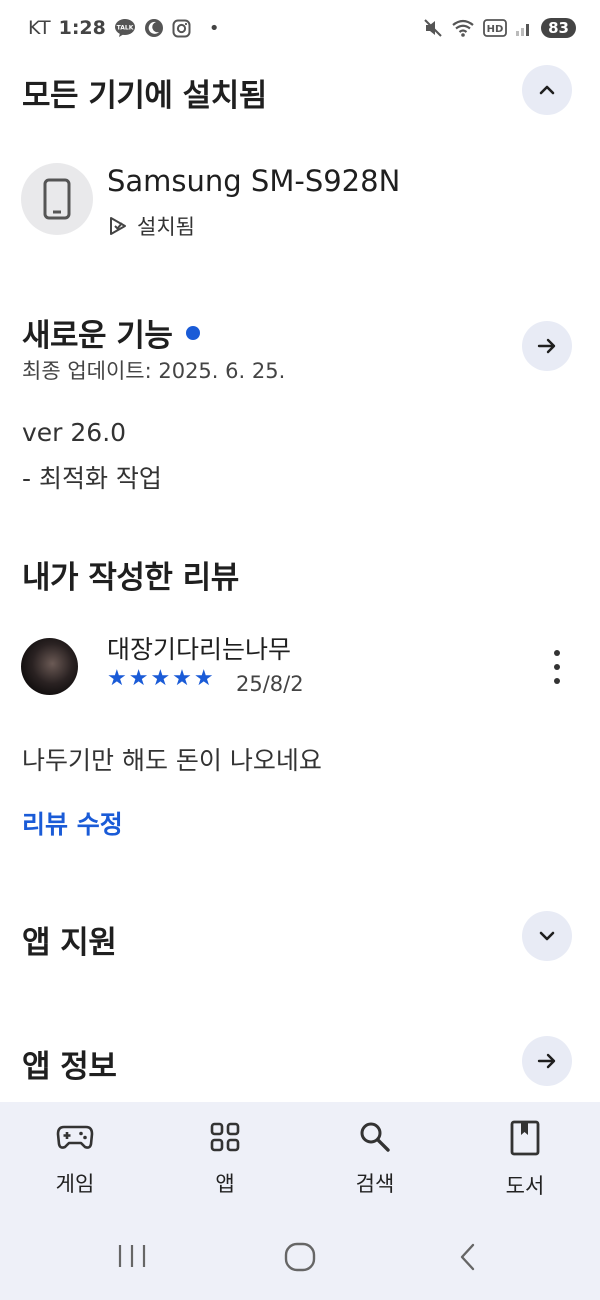 The width and height of the screenshot is (600, 1300). I want to click on gamepad-icon, so click(75, 1137).